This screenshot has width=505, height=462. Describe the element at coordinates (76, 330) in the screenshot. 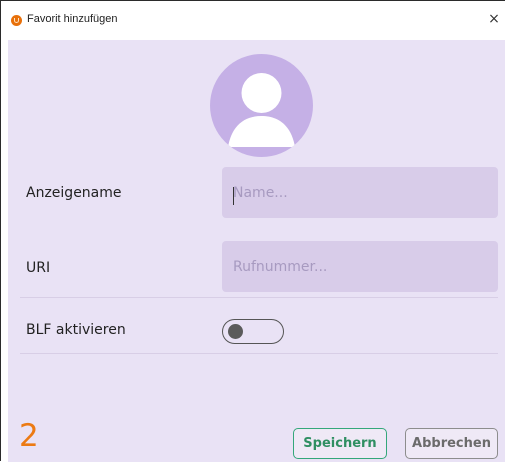

I see `blf-label: BLF aktivieren` at that location.